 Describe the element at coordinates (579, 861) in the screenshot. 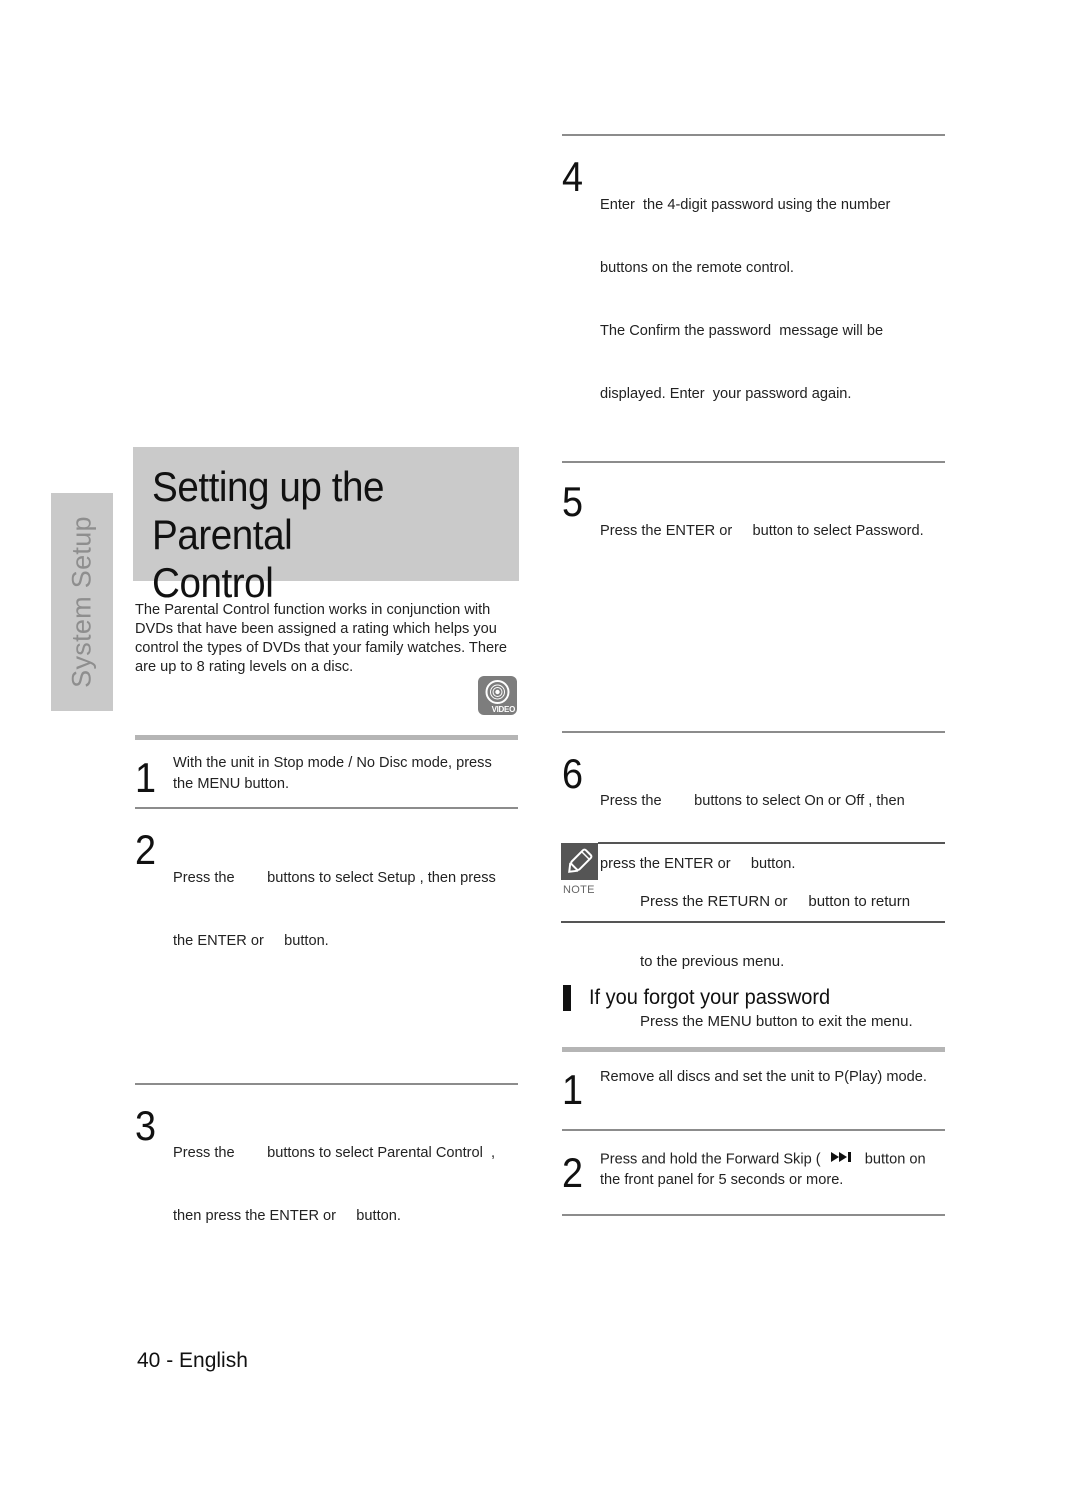

I see `pencil-note-icon` at that location.